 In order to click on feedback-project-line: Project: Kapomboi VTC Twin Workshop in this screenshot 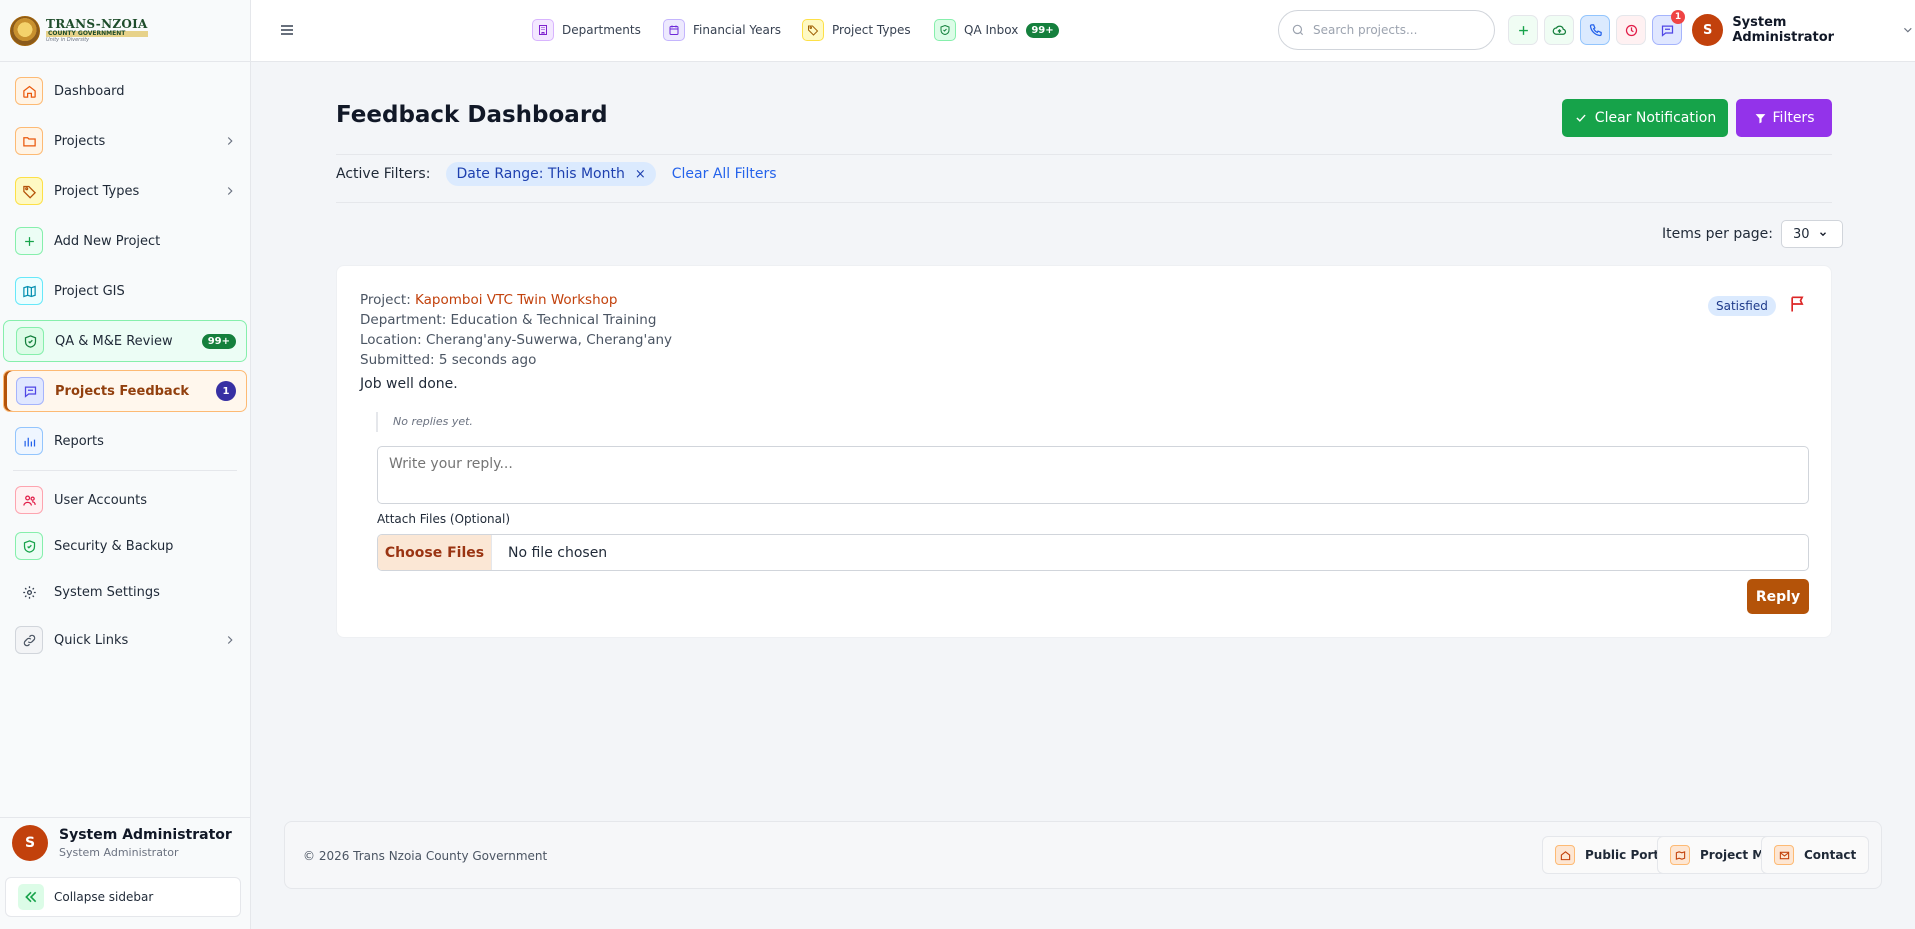, I will do `click(516, 300)`.